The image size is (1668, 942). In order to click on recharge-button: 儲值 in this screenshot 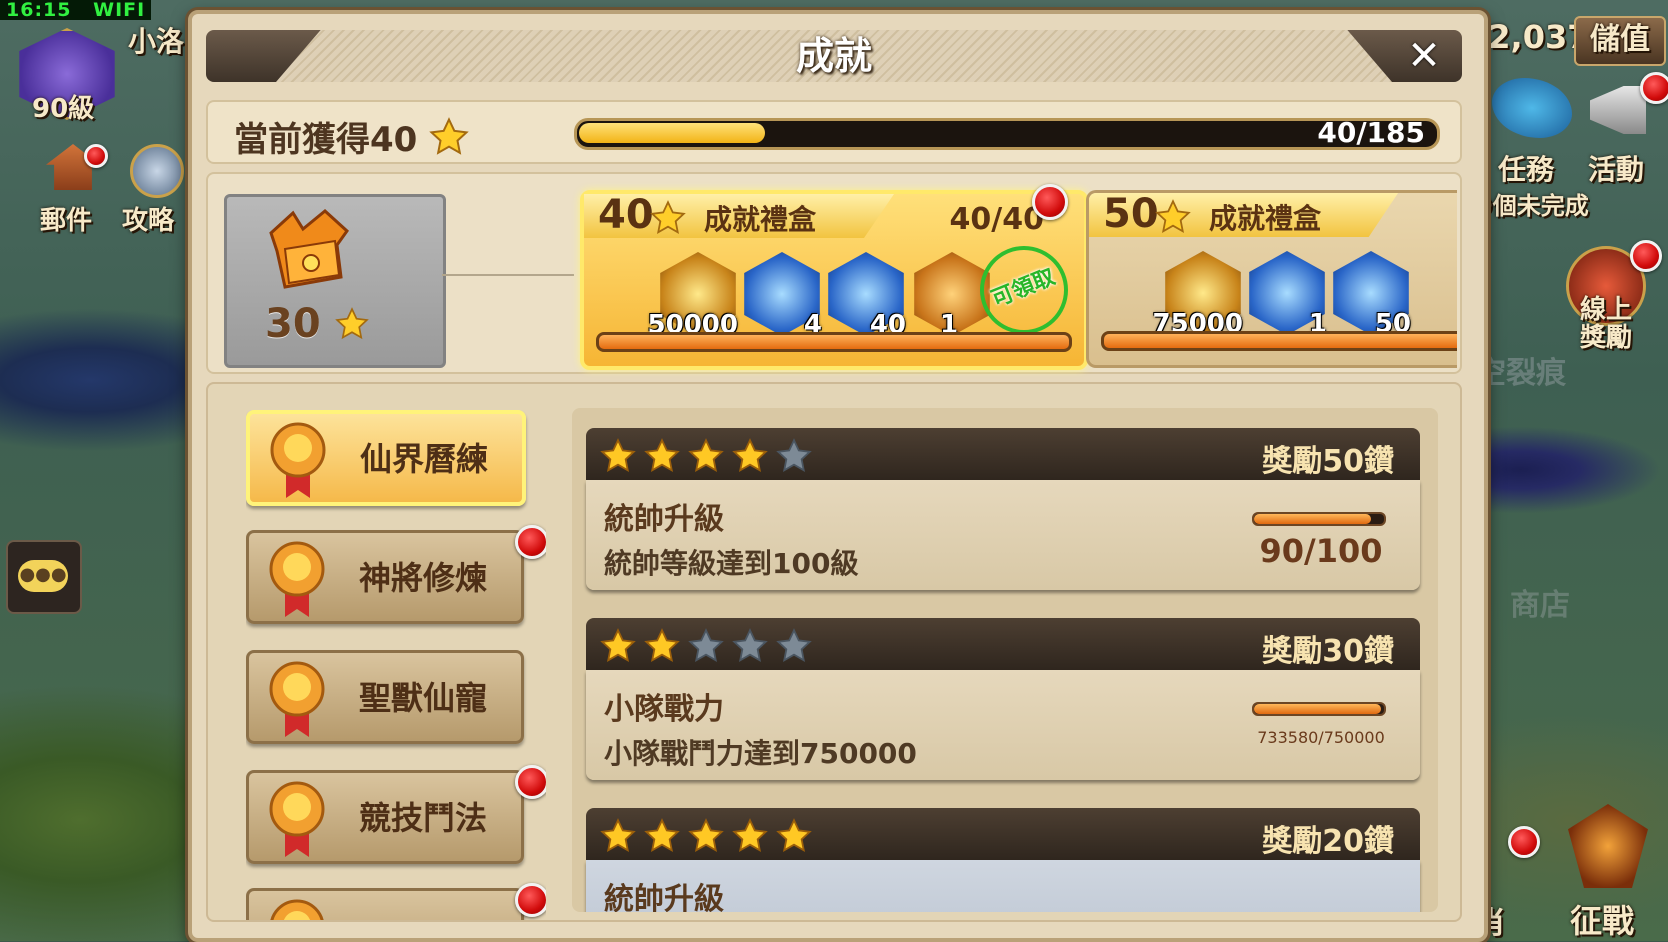, I will do `click(1620, 41)`.